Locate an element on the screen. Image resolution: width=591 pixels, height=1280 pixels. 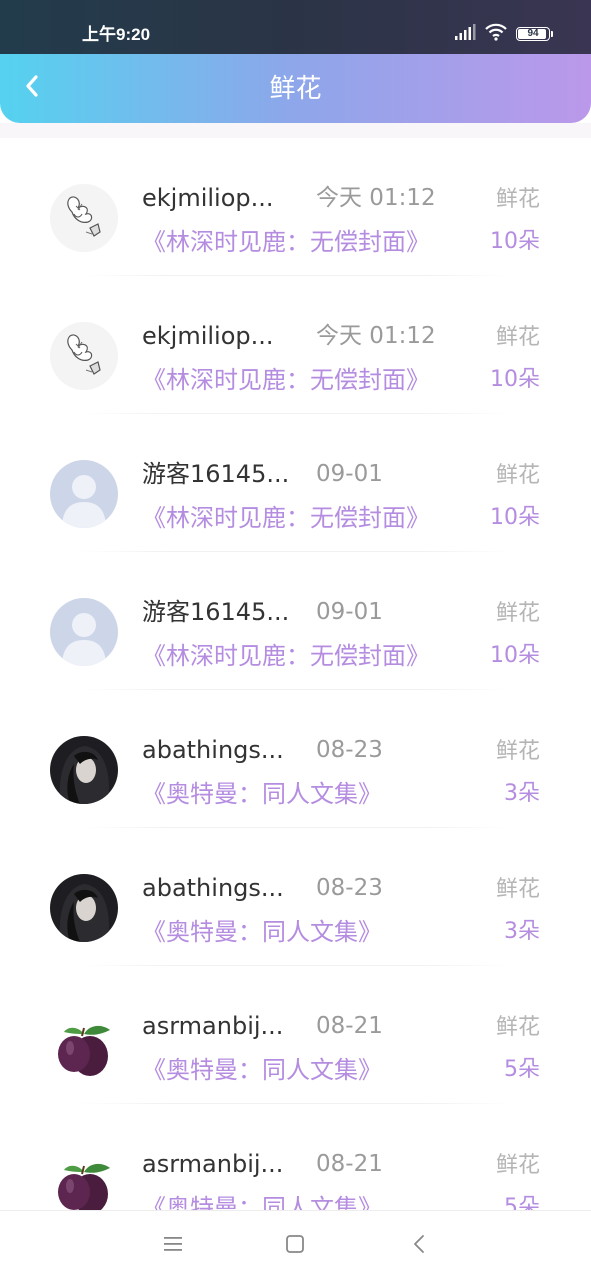
battery-level: 94 is located at coordinates (533, 33).